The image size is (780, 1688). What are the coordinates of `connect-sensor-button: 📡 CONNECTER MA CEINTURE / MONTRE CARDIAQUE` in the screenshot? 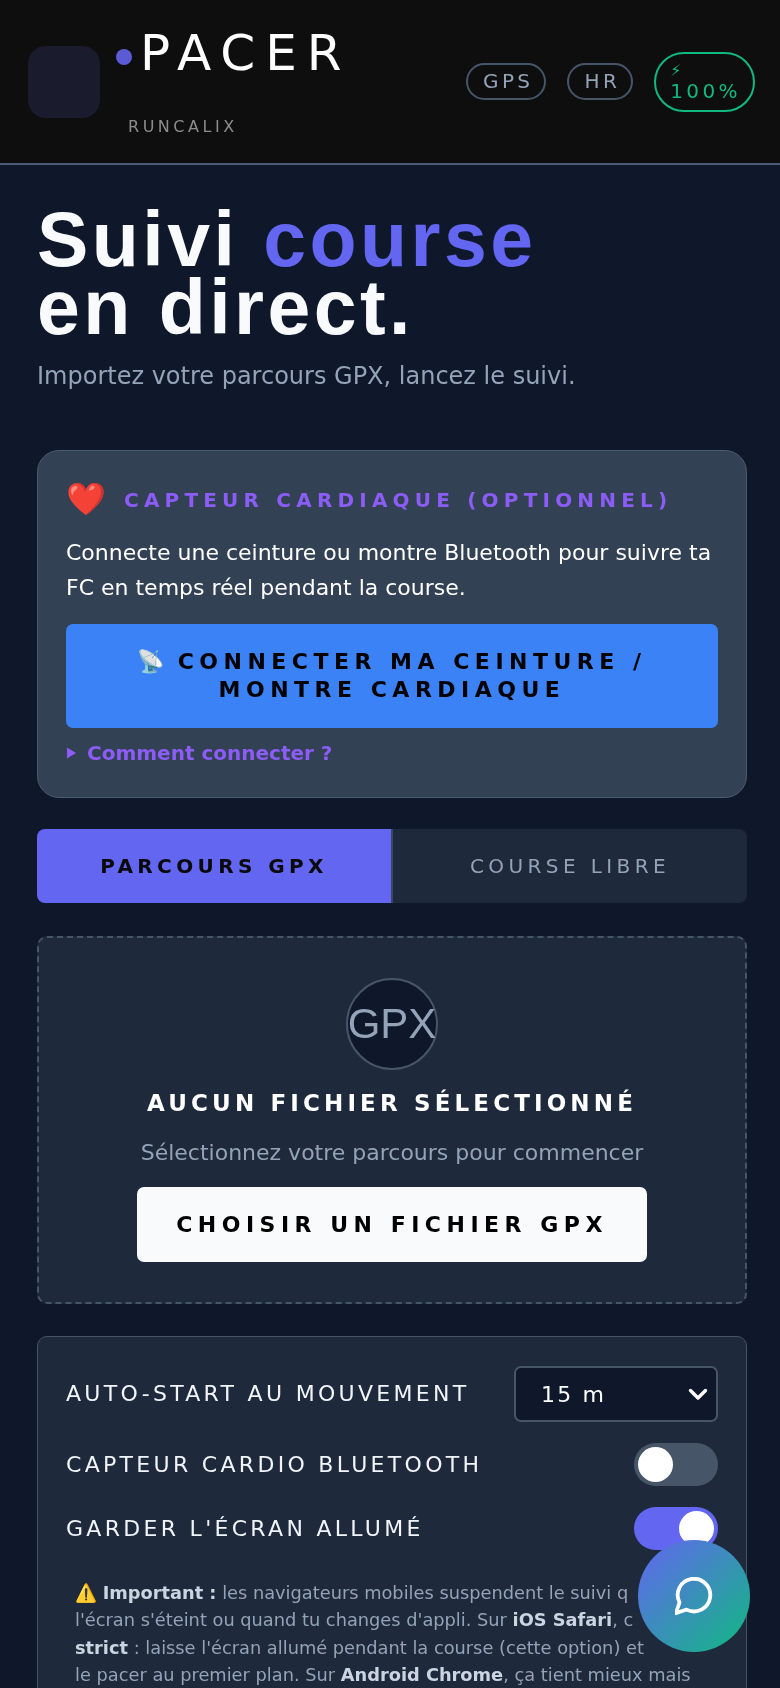 It's located at (392, 676).